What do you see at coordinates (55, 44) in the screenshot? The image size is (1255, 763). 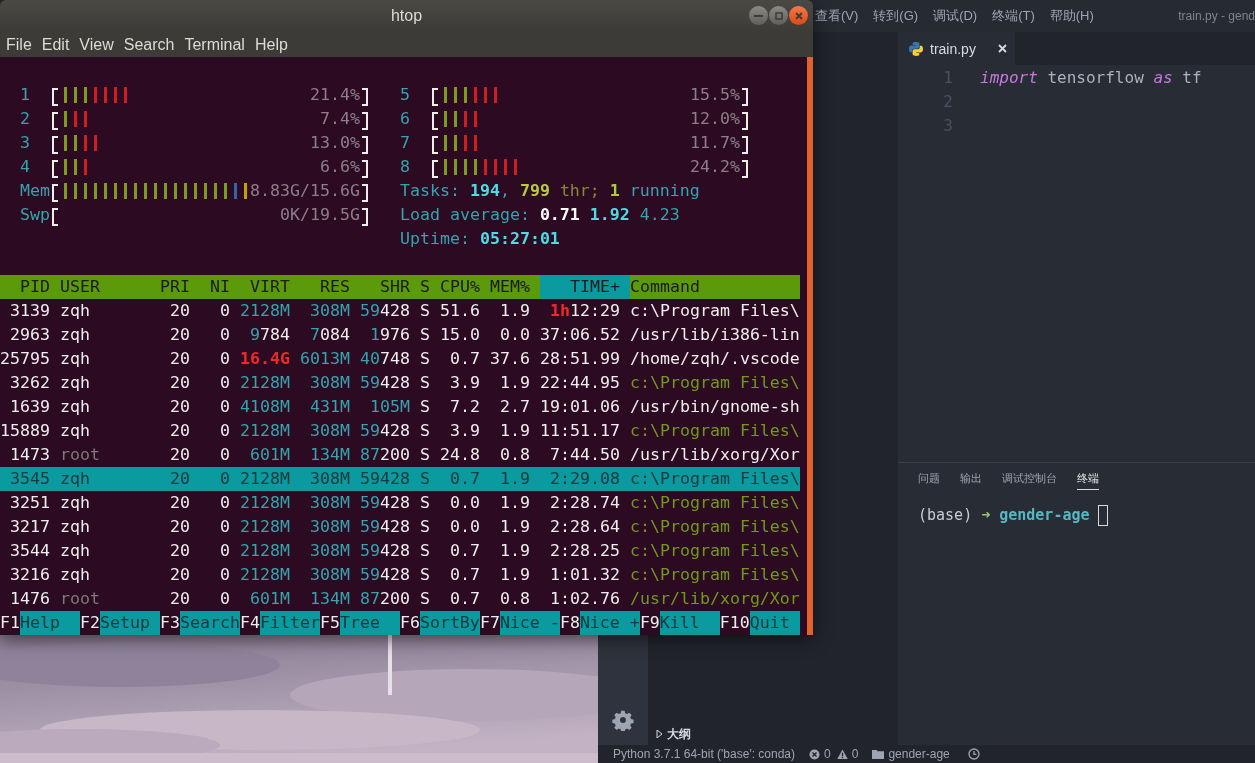 I see `menu-item: Edit` at bounding box center [55, 44].